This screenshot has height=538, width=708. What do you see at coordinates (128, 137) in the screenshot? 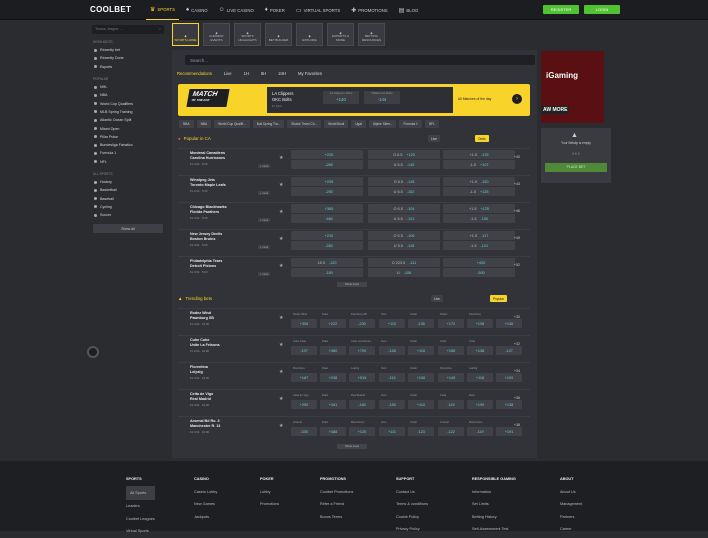
I see `sidebar-item-pillar-pulse: Pillar Pulse` at bounding box center [128, 137].